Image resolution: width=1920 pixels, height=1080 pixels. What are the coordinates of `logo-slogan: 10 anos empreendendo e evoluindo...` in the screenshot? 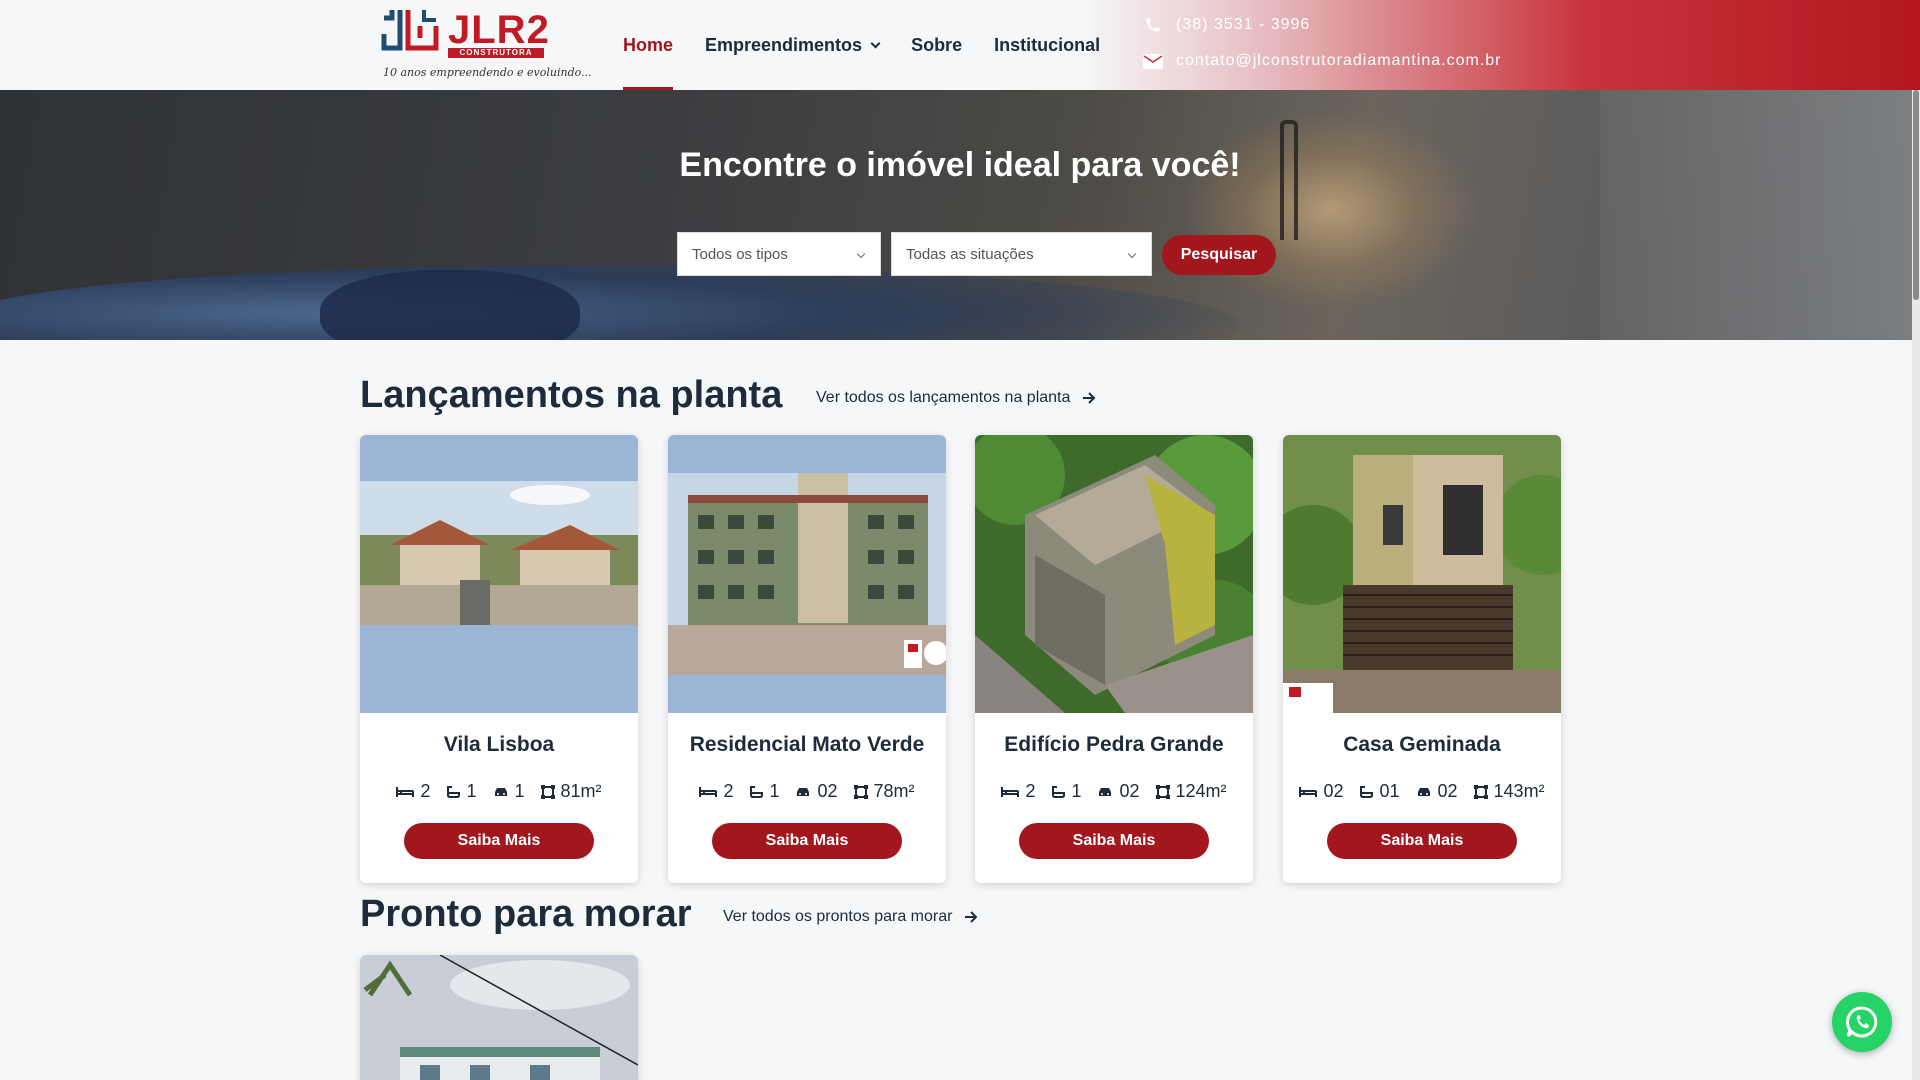 It's located at (487, 72).